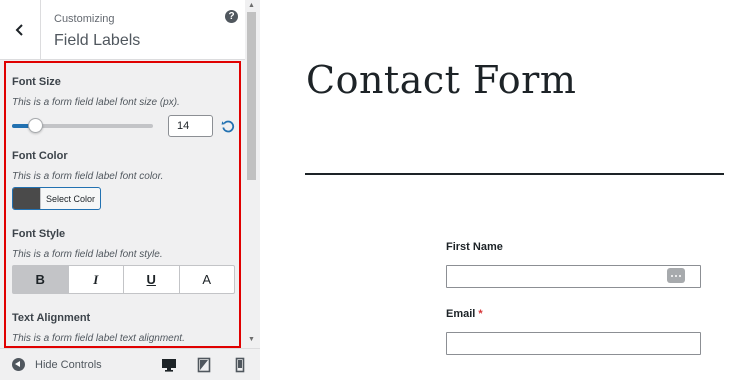 Image resolution: width=732 pixels, height=380 pixels. I want to click on font-size-label: Font Size, so click(36, 82).